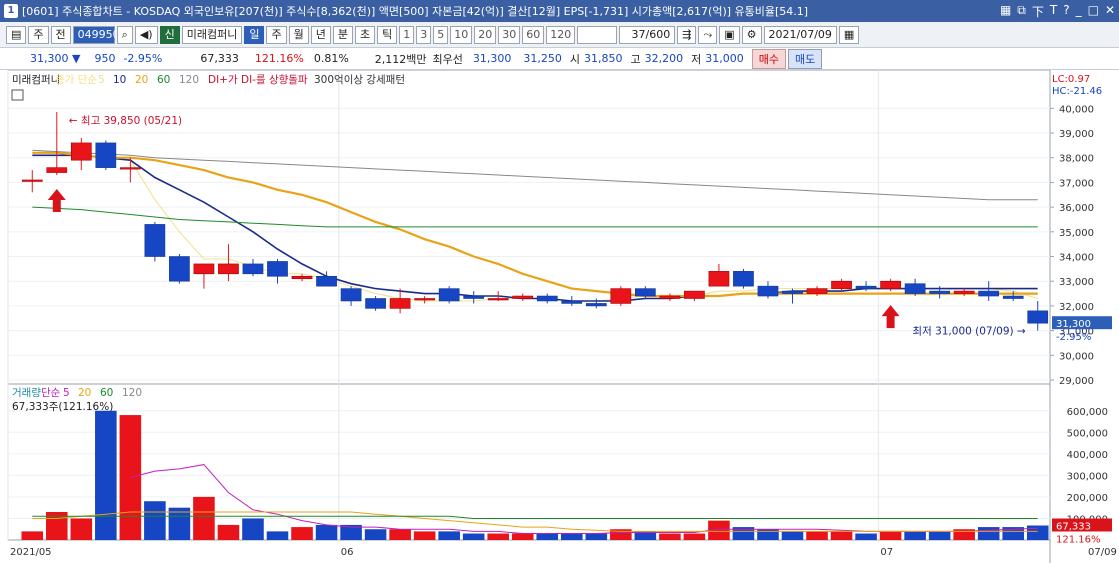 This screenshot has height=563, width=1119. Describe the element at coordinates (687, 34) in the screenshot. I see `link-icon: ⇶` at that location.